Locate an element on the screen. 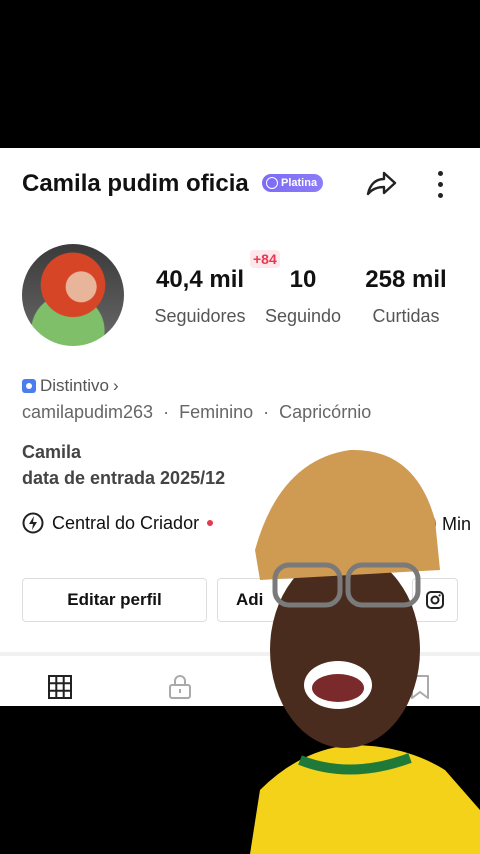 This screenshot has height=854, width=480. join-date: data de entrada 2025/12 is located at coordinates (124, 478).